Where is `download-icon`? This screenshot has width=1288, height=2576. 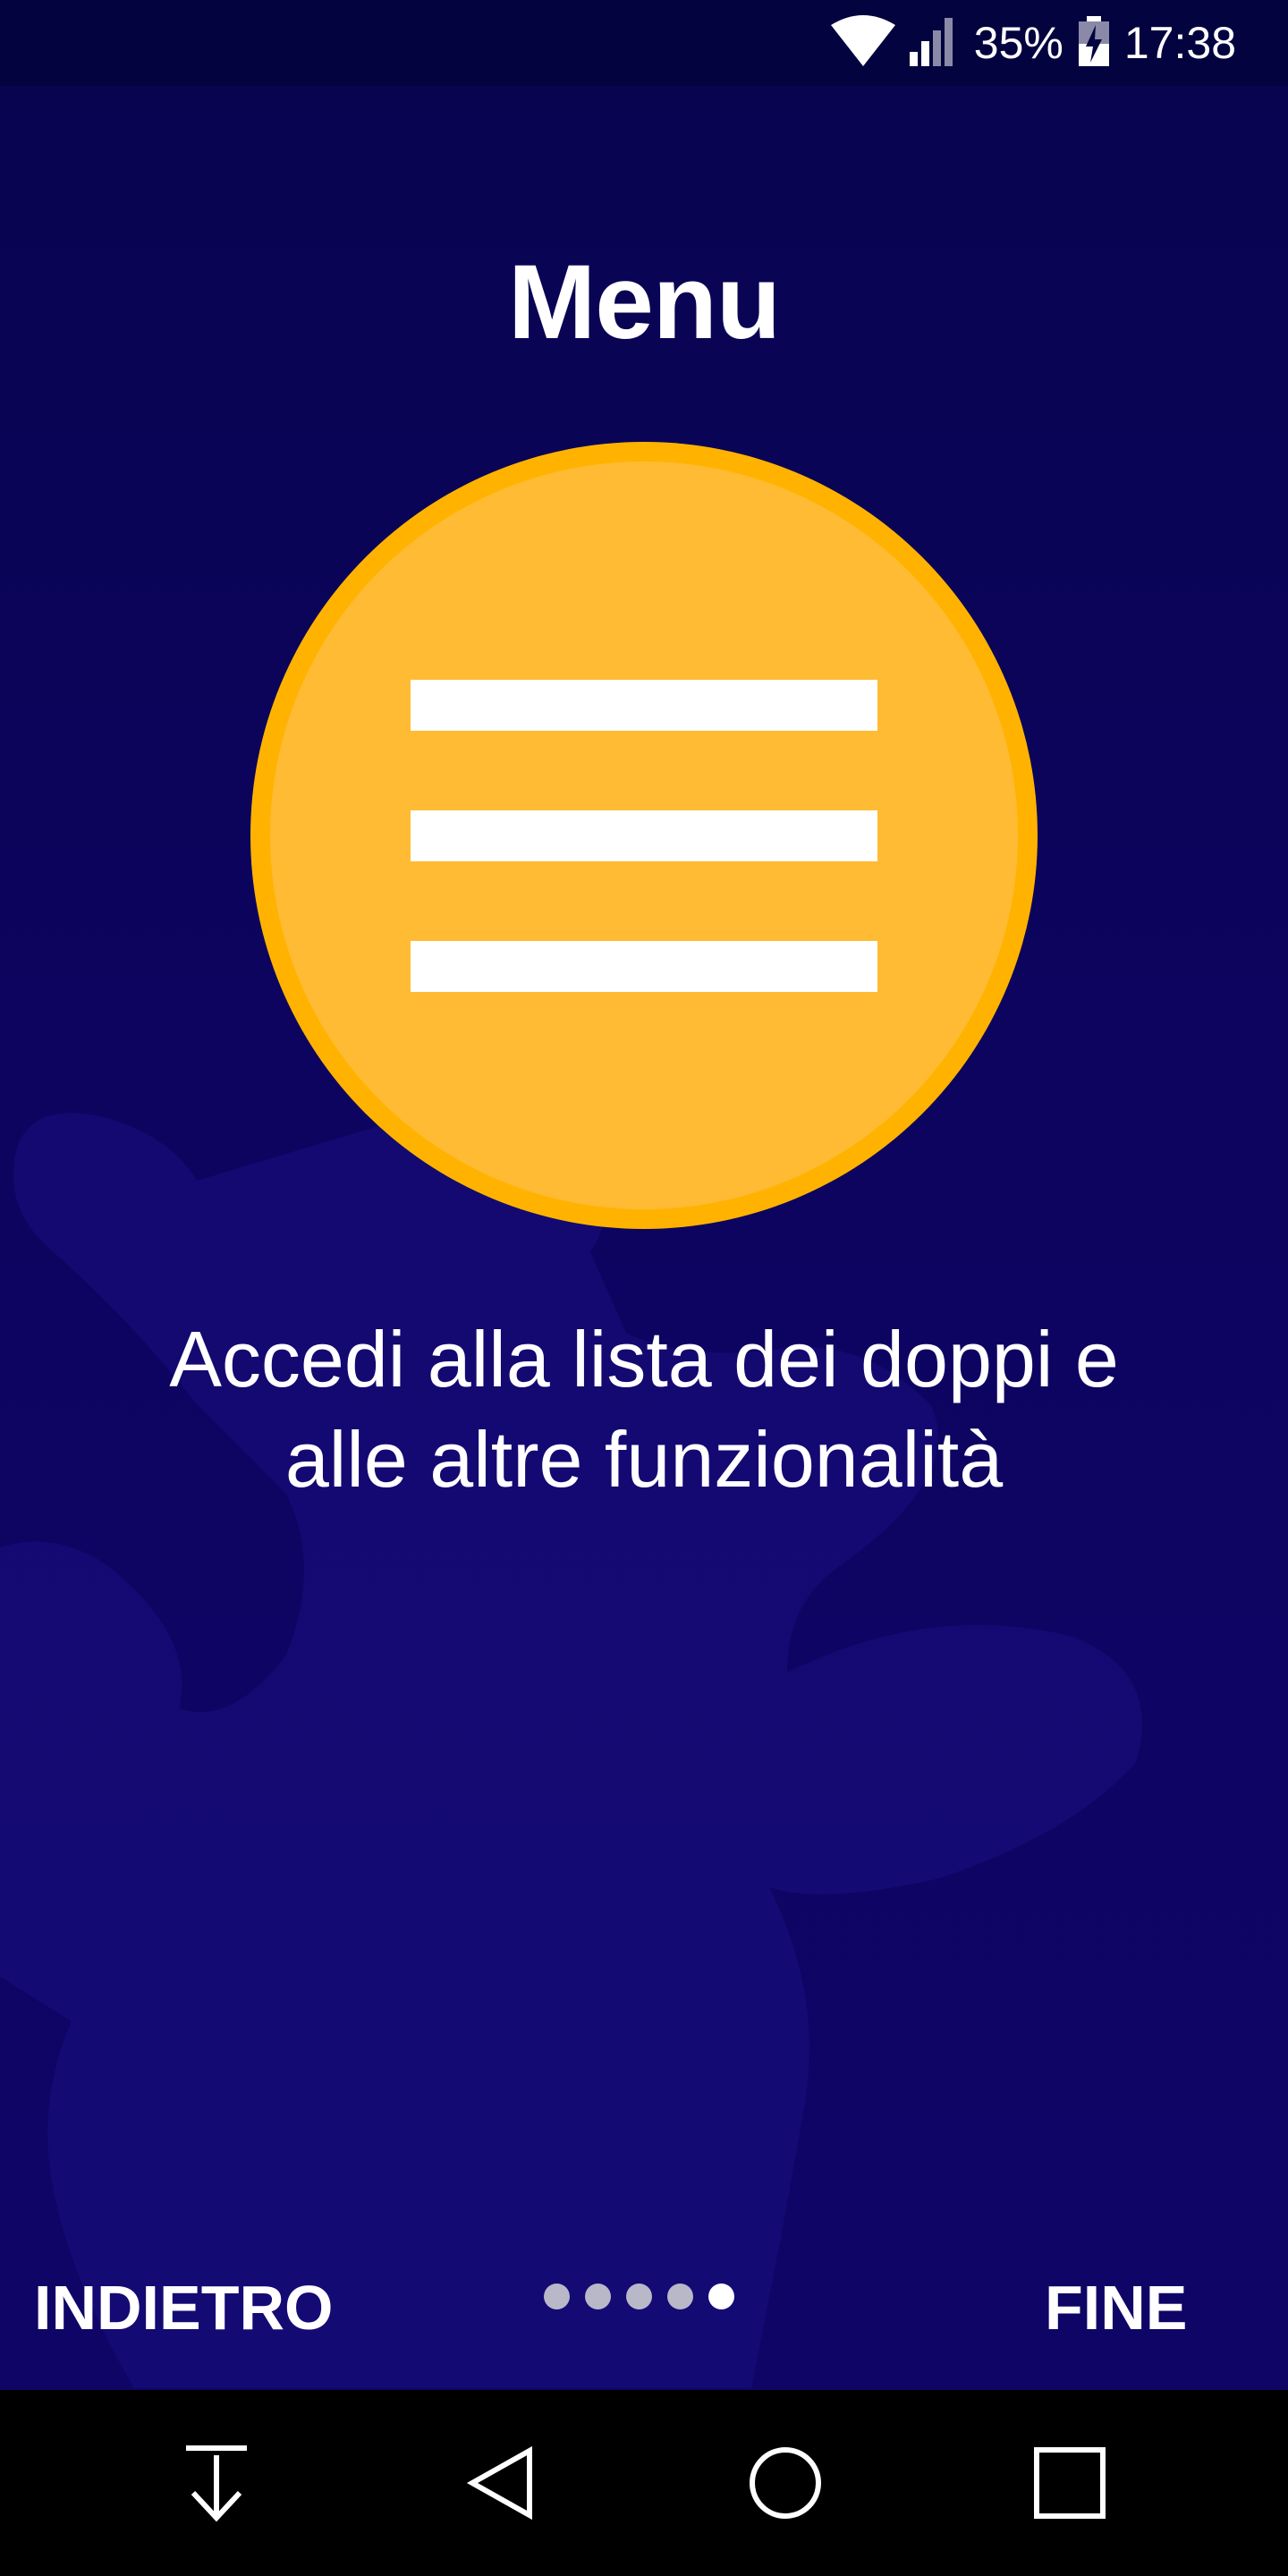 download-icon is located at coordinates (216, 2483).